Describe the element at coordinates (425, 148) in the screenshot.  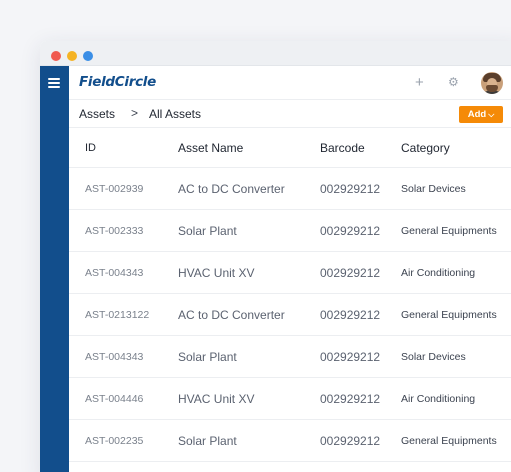
I see `column-header-category: Category` at that location.